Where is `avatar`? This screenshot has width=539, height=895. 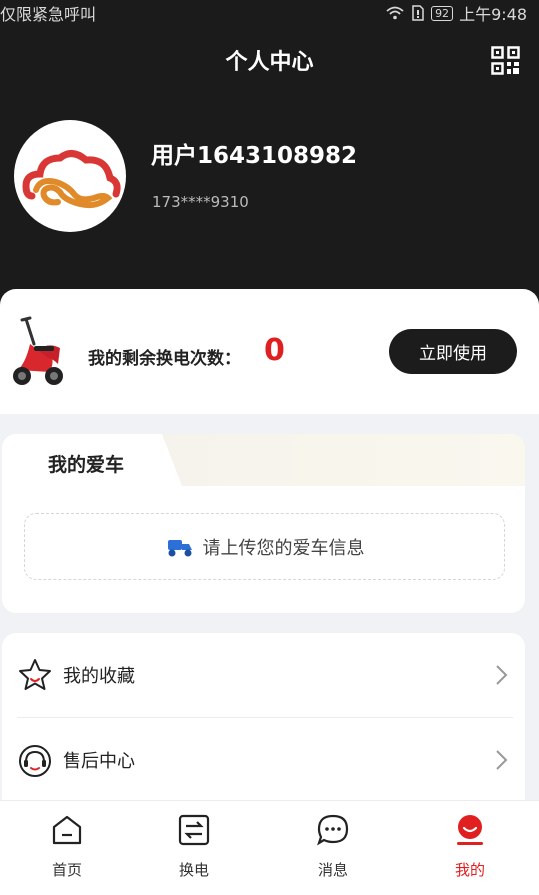
avatar is located at coordinates (70, 176).